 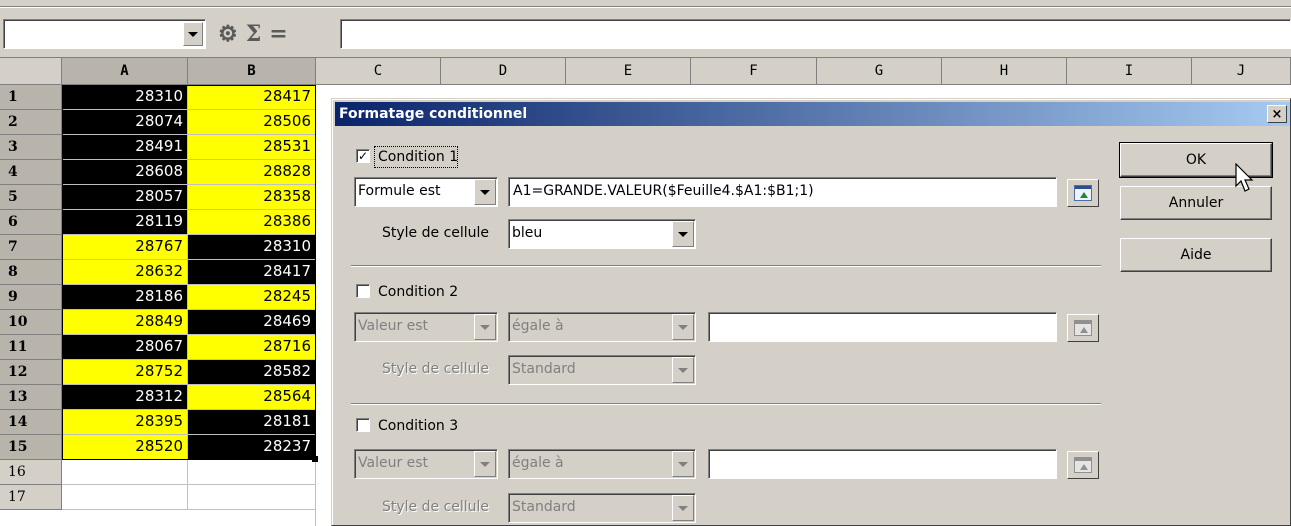 I want to click on cell-a12: 28752, so click(x=125, y=372).